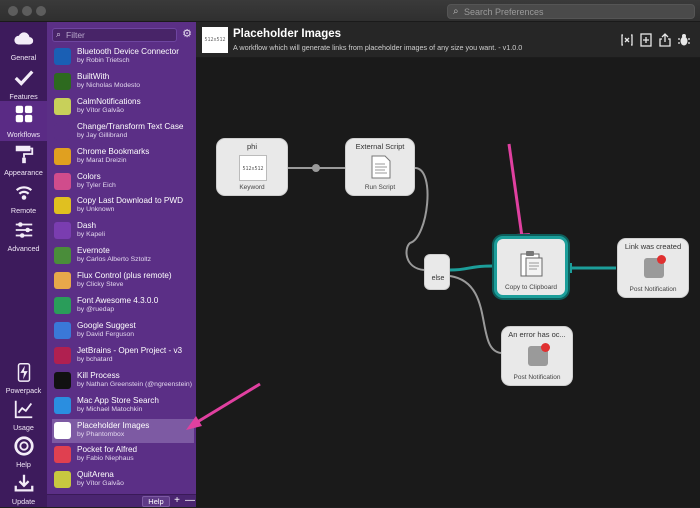 The image size is (700, 508). I want to click on nav-appearance: Appearance, so click(23, 160).